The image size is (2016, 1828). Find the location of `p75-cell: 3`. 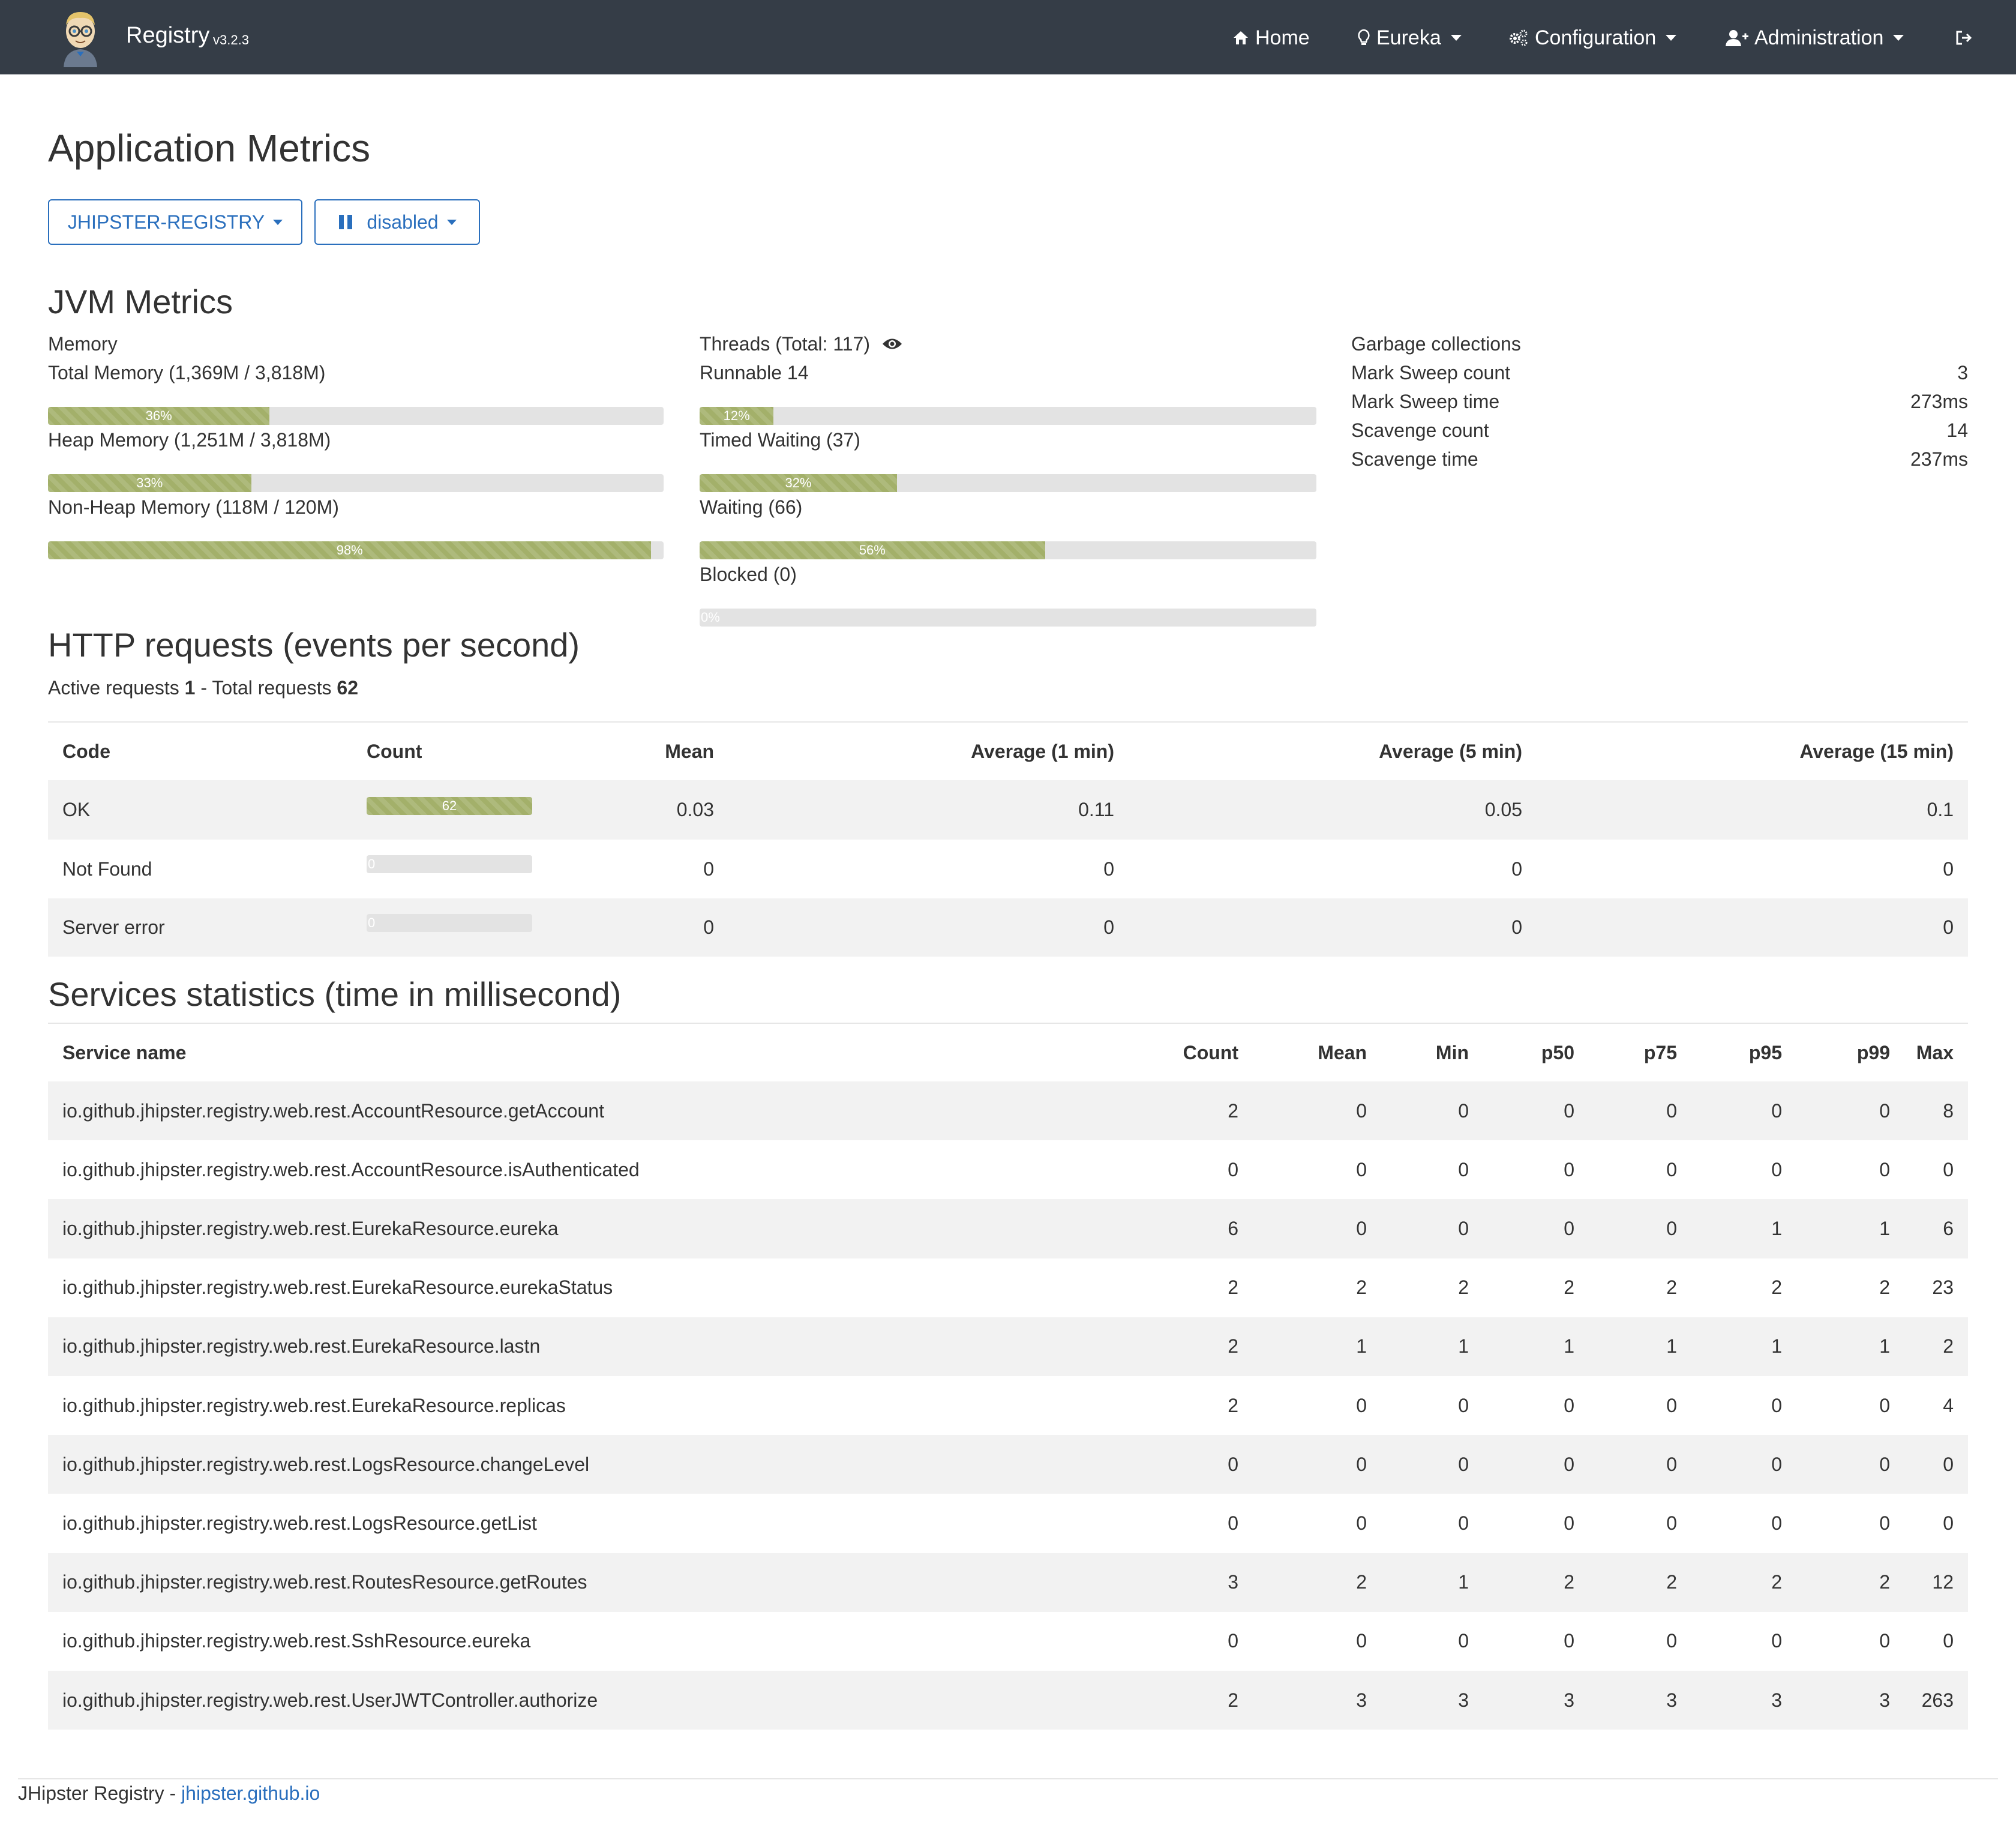

p75-cell: 3 is located at coordinates (1671, 1700).